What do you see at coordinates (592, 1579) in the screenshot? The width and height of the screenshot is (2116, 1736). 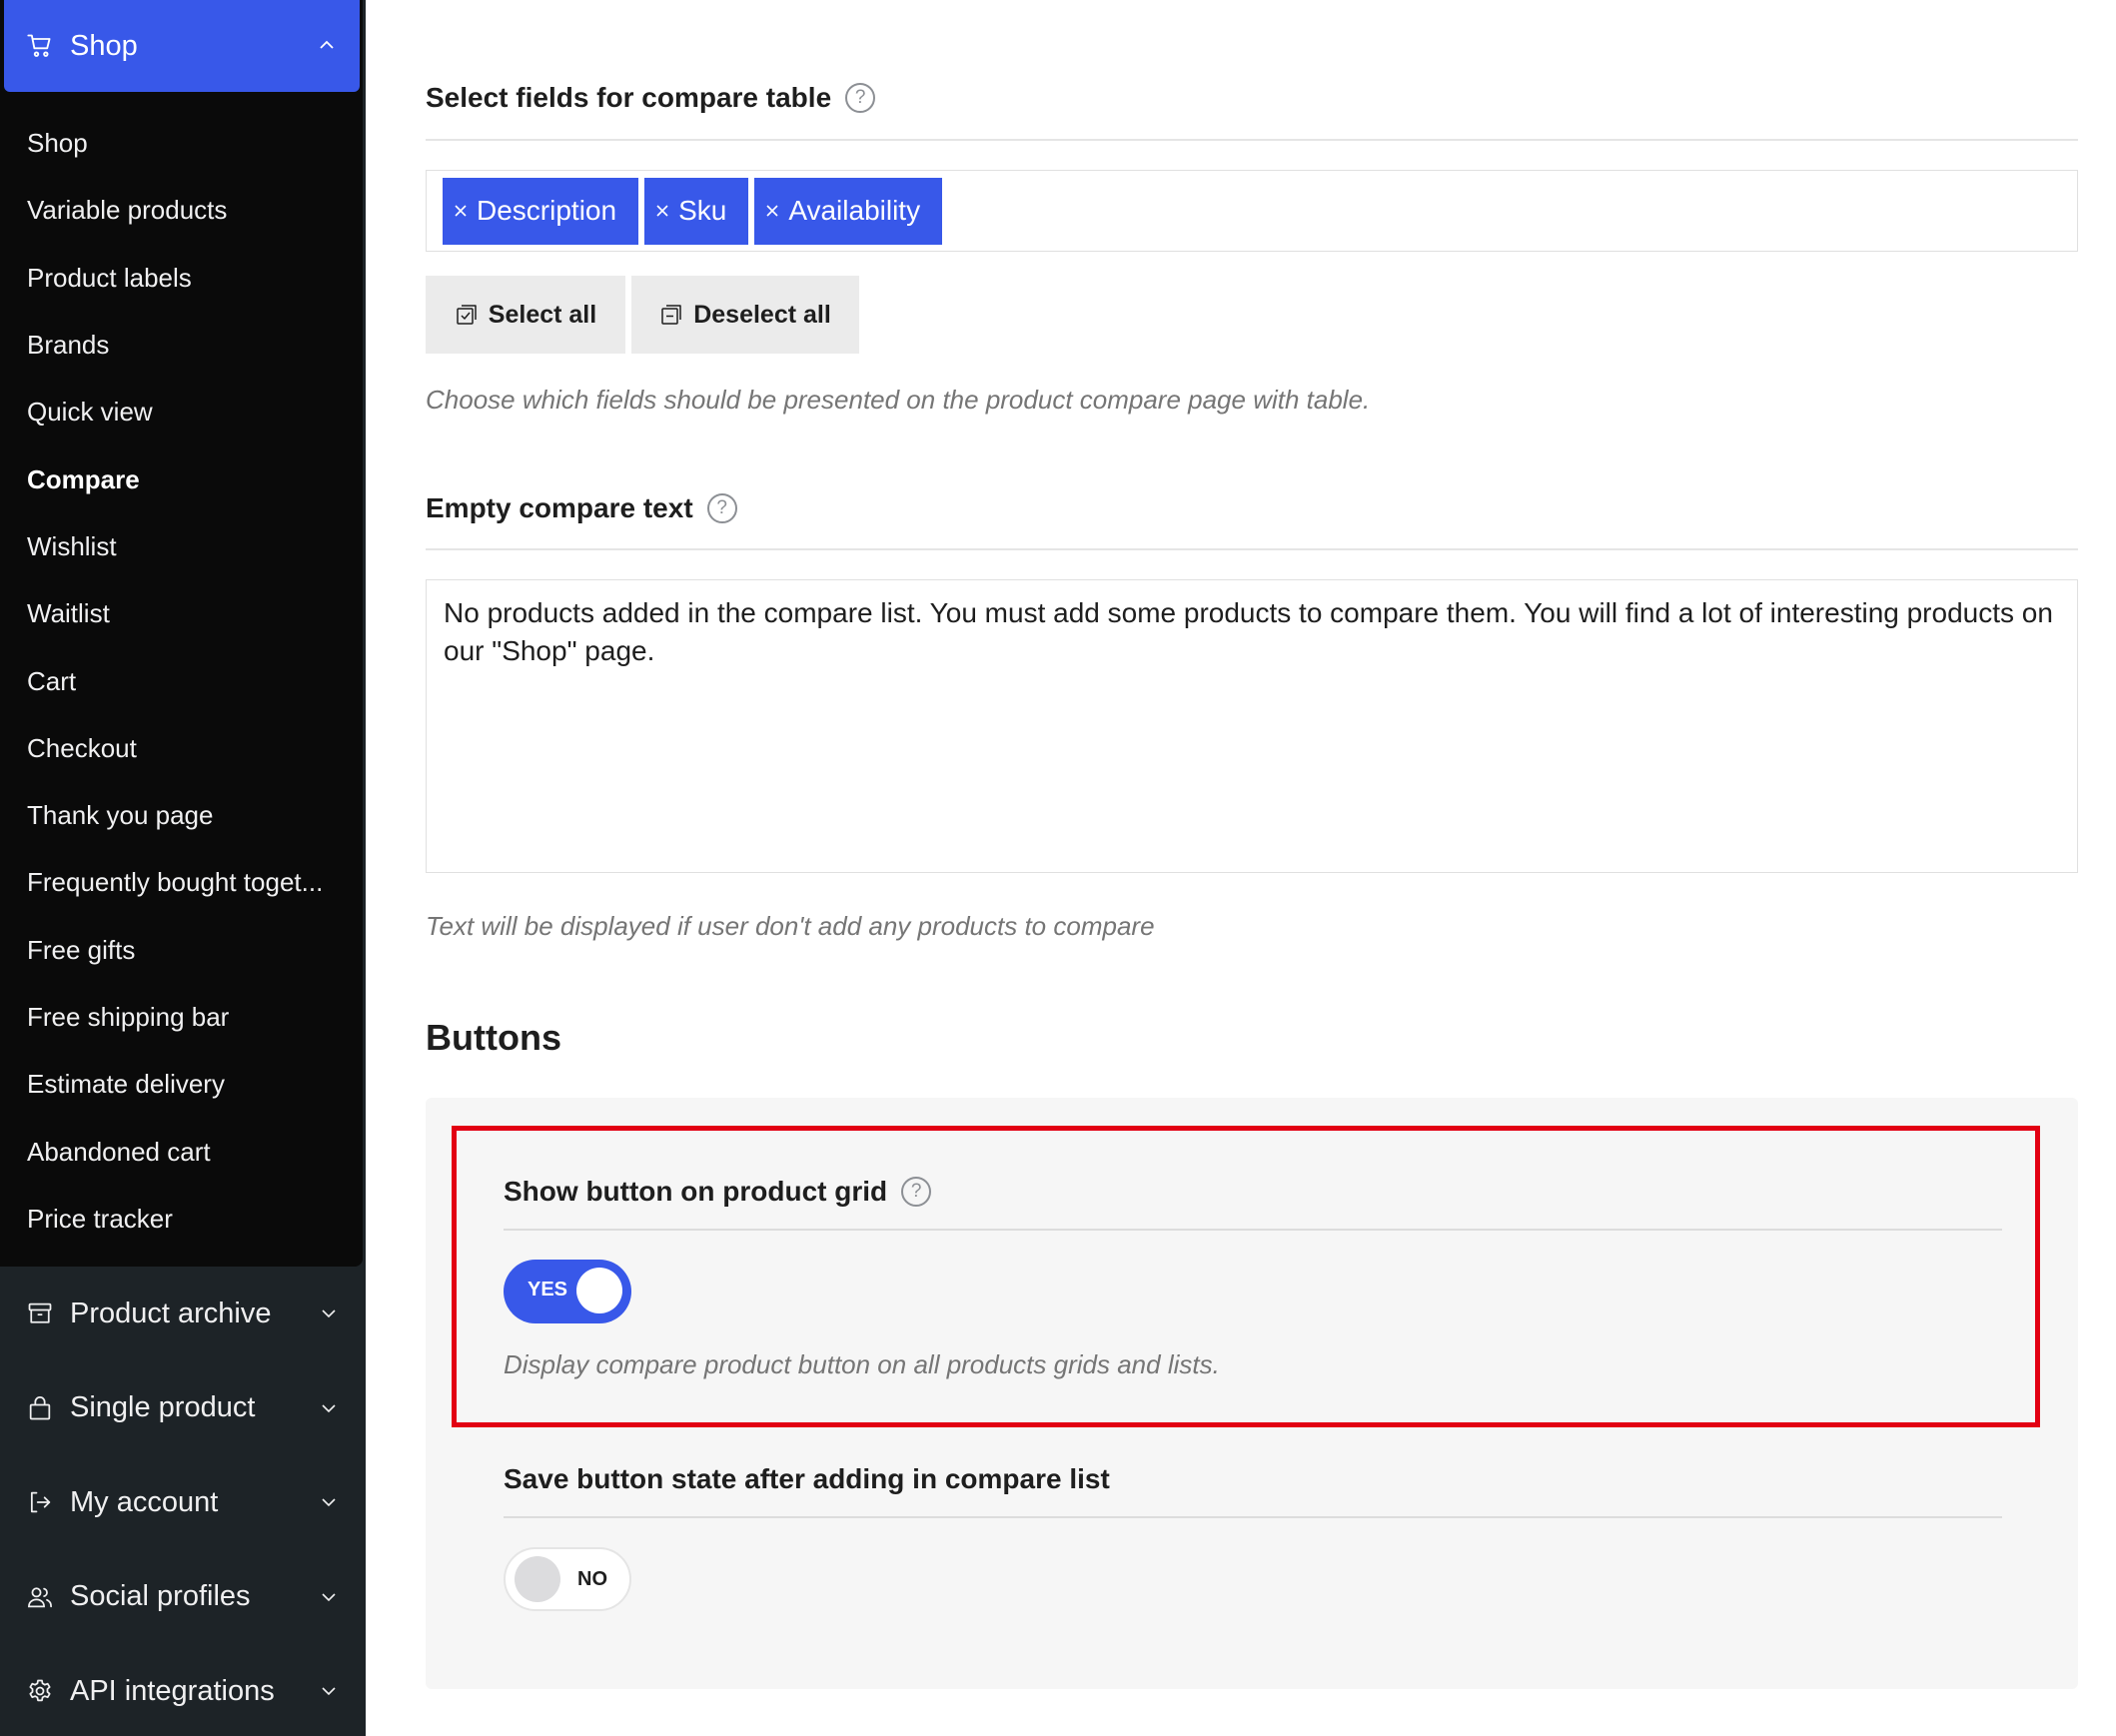 I see `toggle-label: NO` at bounding box center [592, 1579].